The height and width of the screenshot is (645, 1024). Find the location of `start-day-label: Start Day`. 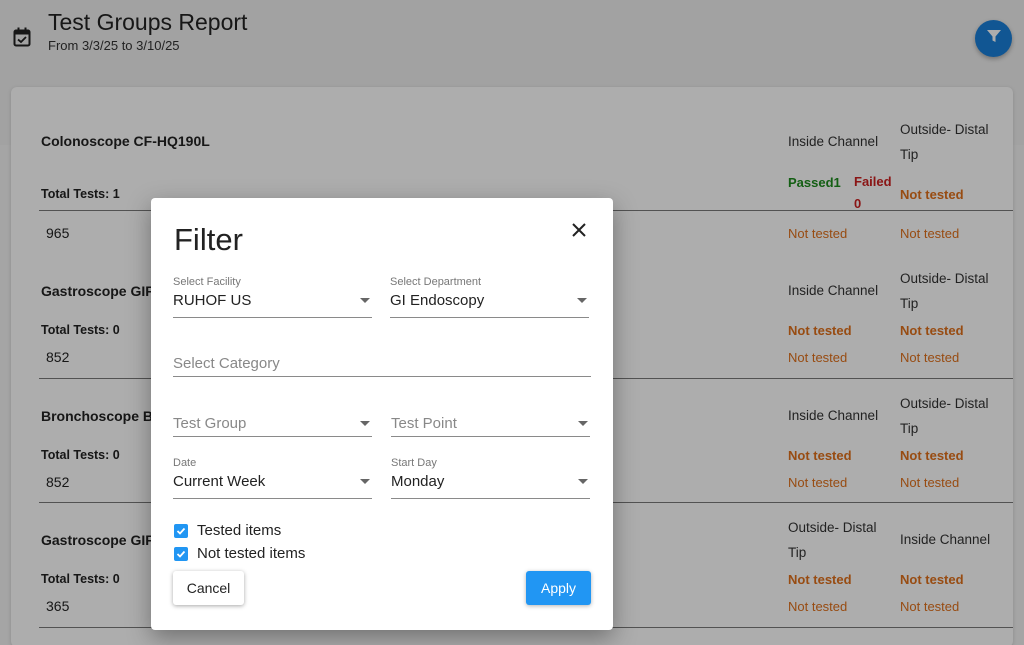

start-day-label: Start Day is located at coordinates (414, 463).